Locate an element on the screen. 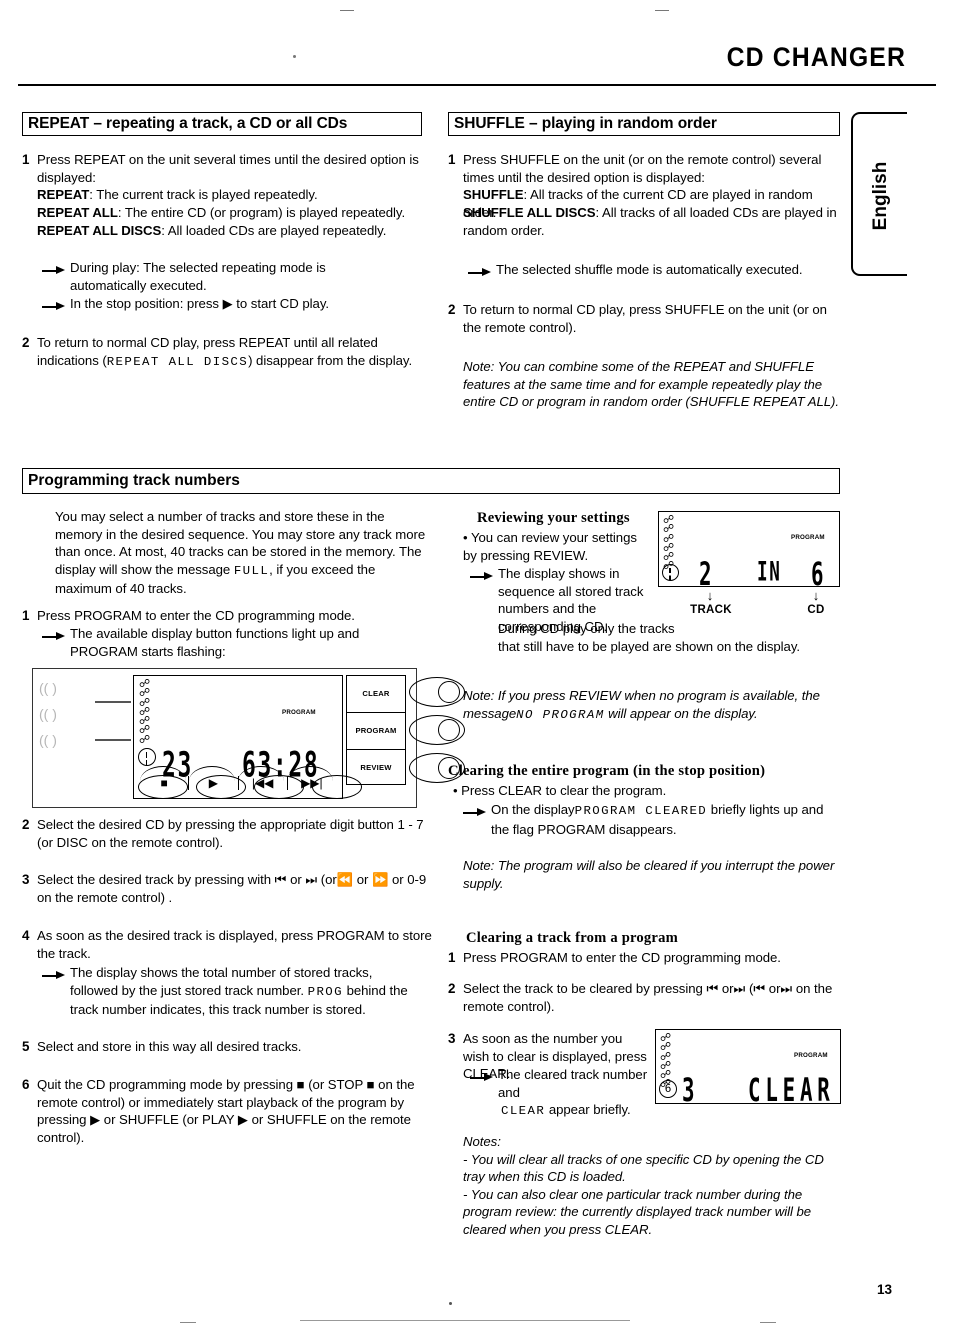 The height and width of the screenshot is (1335, 954). crop-tick-top-left is located at coordinates (347, 10).